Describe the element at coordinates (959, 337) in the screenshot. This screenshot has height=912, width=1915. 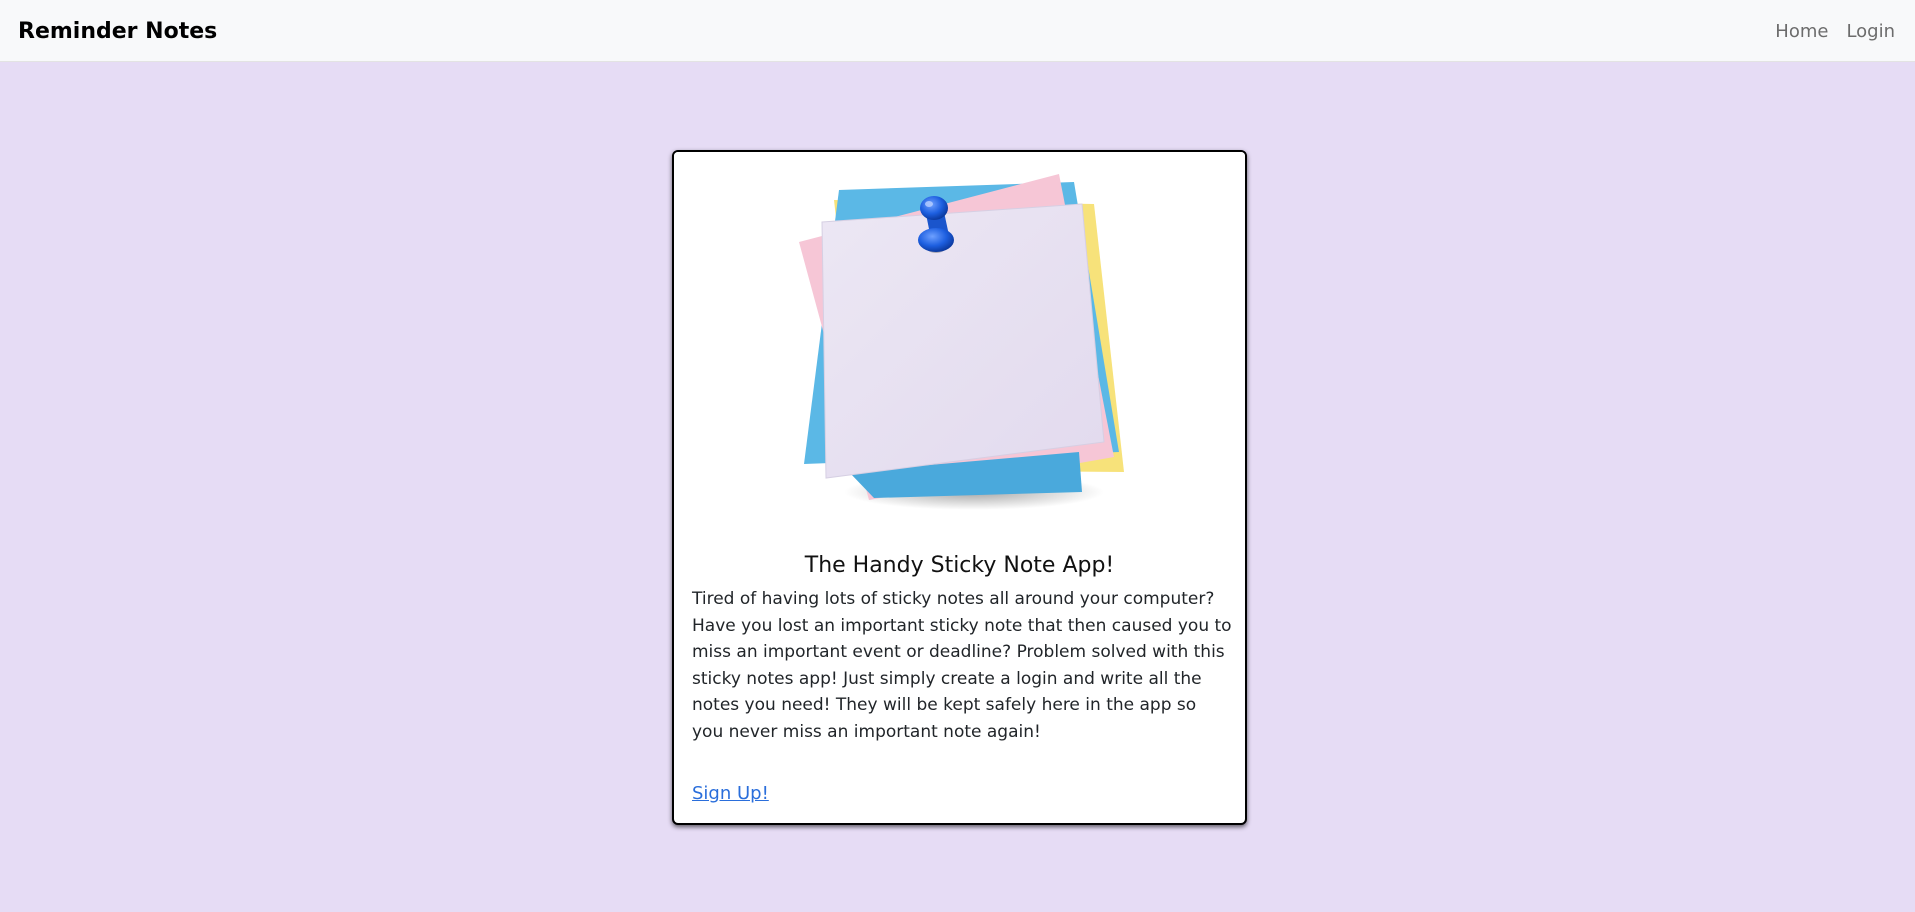
I see `sticky-notes-image` at that location.